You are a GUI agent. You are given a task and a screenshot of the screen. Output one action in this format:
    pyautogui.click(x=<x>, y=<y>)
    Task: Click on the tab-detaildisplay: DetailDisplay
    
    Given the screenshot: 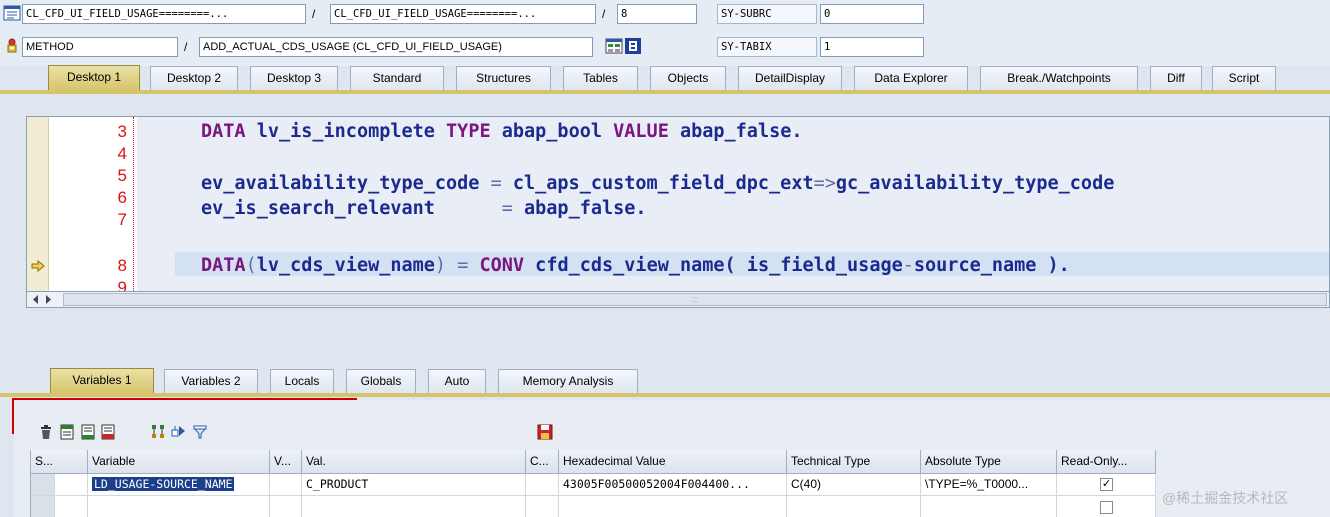 What is the action you would take?
    pyautogui.click(x=790, y=78)
    